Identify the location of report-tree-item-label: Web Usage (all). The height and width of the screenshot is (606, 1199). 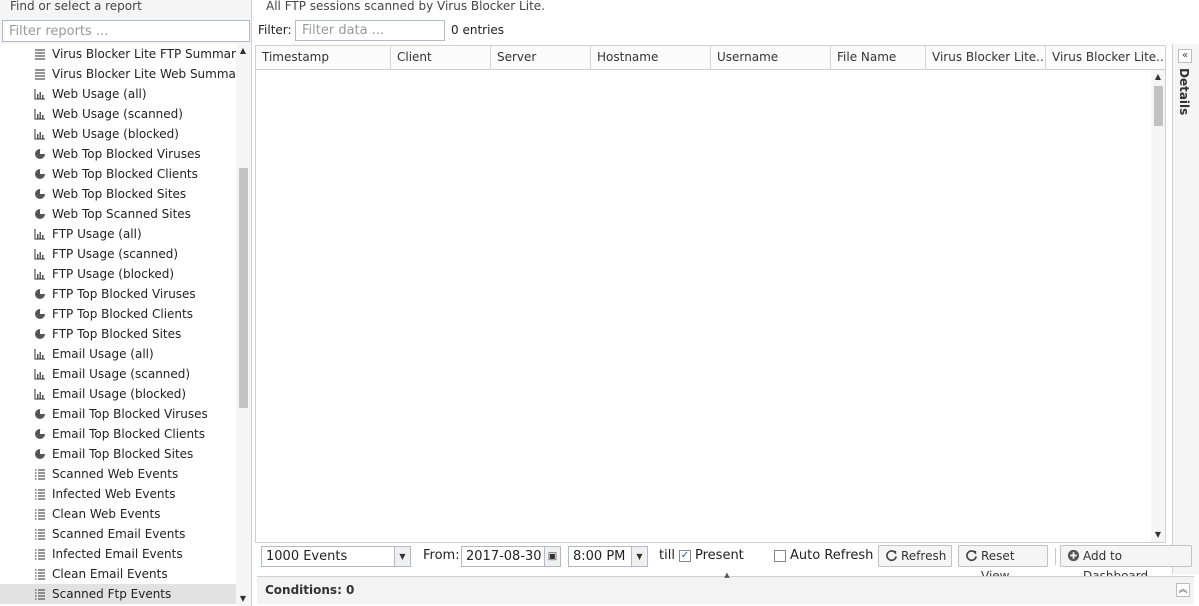
(99, 94).